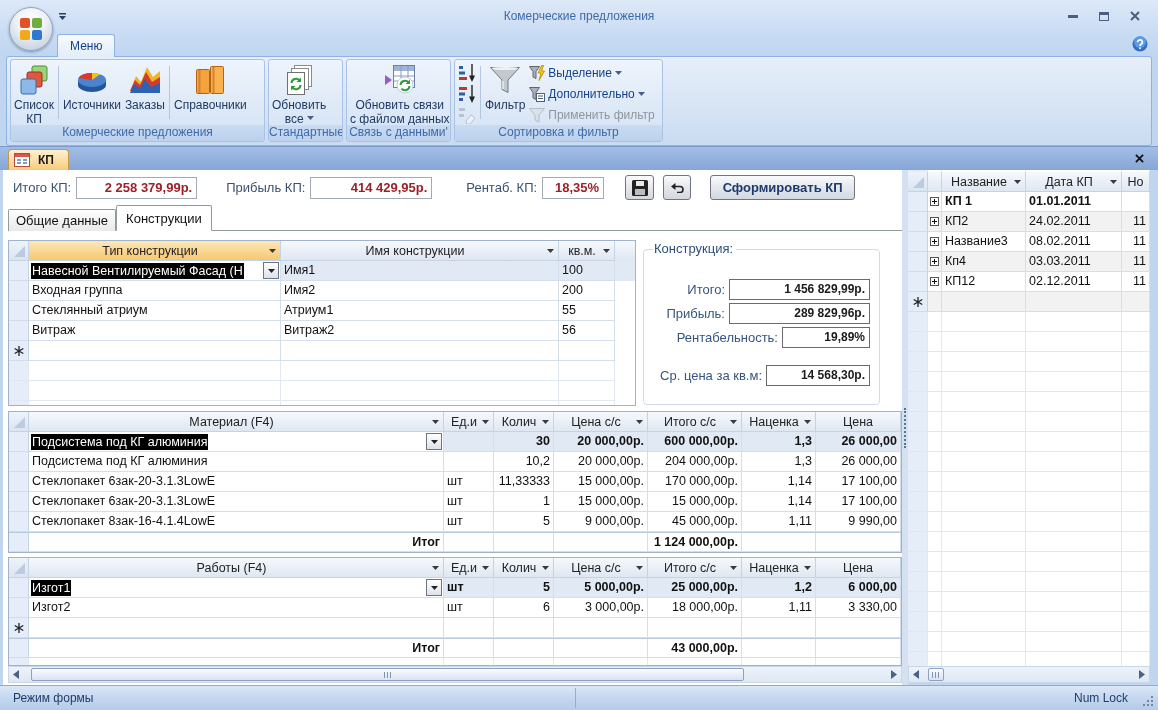  What do you see at coordinates (144, 87) in the screenshot?
I see `ribbon-button: Заказы` at bounding box center [144, 87].